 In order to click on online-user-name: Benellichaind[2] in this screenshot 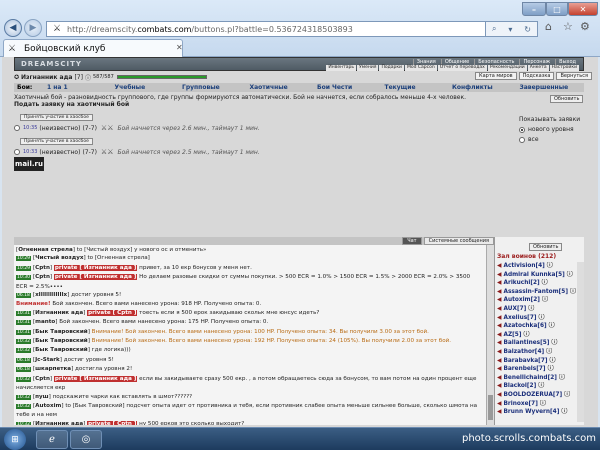, I will do `click(529, 378)`.